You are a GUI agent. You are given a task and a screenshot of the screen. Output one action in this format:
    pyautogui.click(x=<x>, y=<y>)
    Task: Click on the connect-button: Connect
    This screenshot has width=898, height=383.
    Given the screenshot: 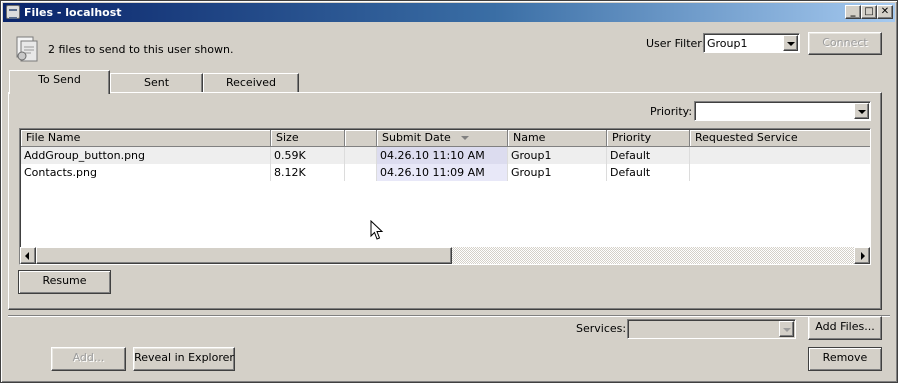 What is the action you would take?
    pyautogui.click(x=845, y=43)
    